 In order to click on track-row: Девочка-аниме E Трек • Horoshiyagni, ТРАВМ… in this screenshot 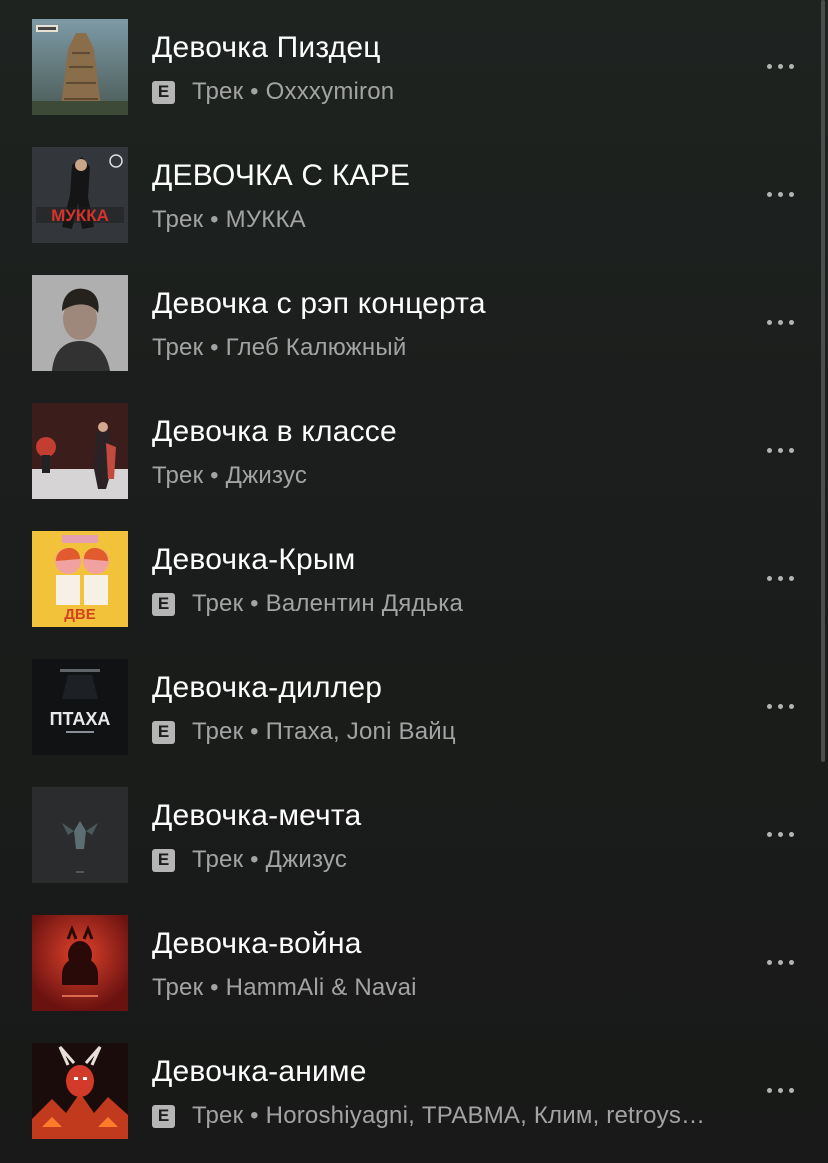, I will do `click(414, 1088)`.